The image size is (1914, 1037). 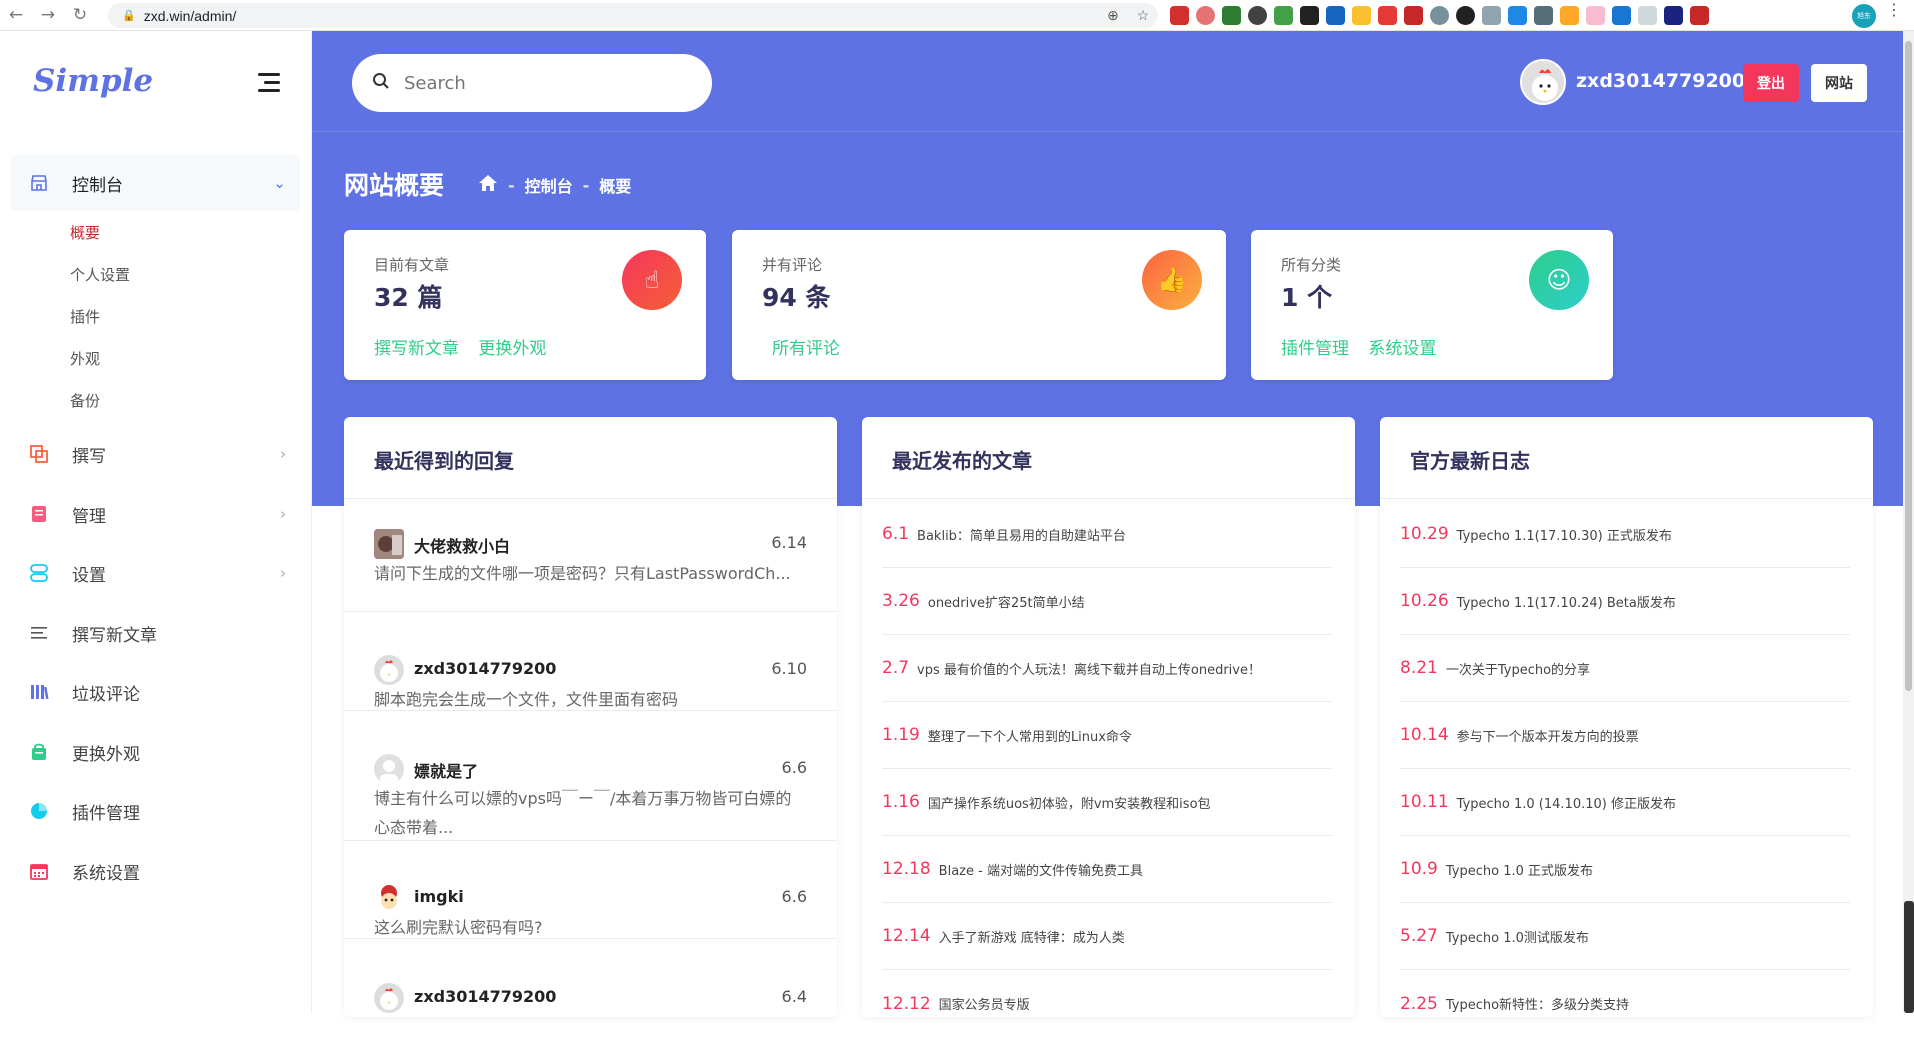 I want to click on site-button: 网站, so click(x=1839, y=83).